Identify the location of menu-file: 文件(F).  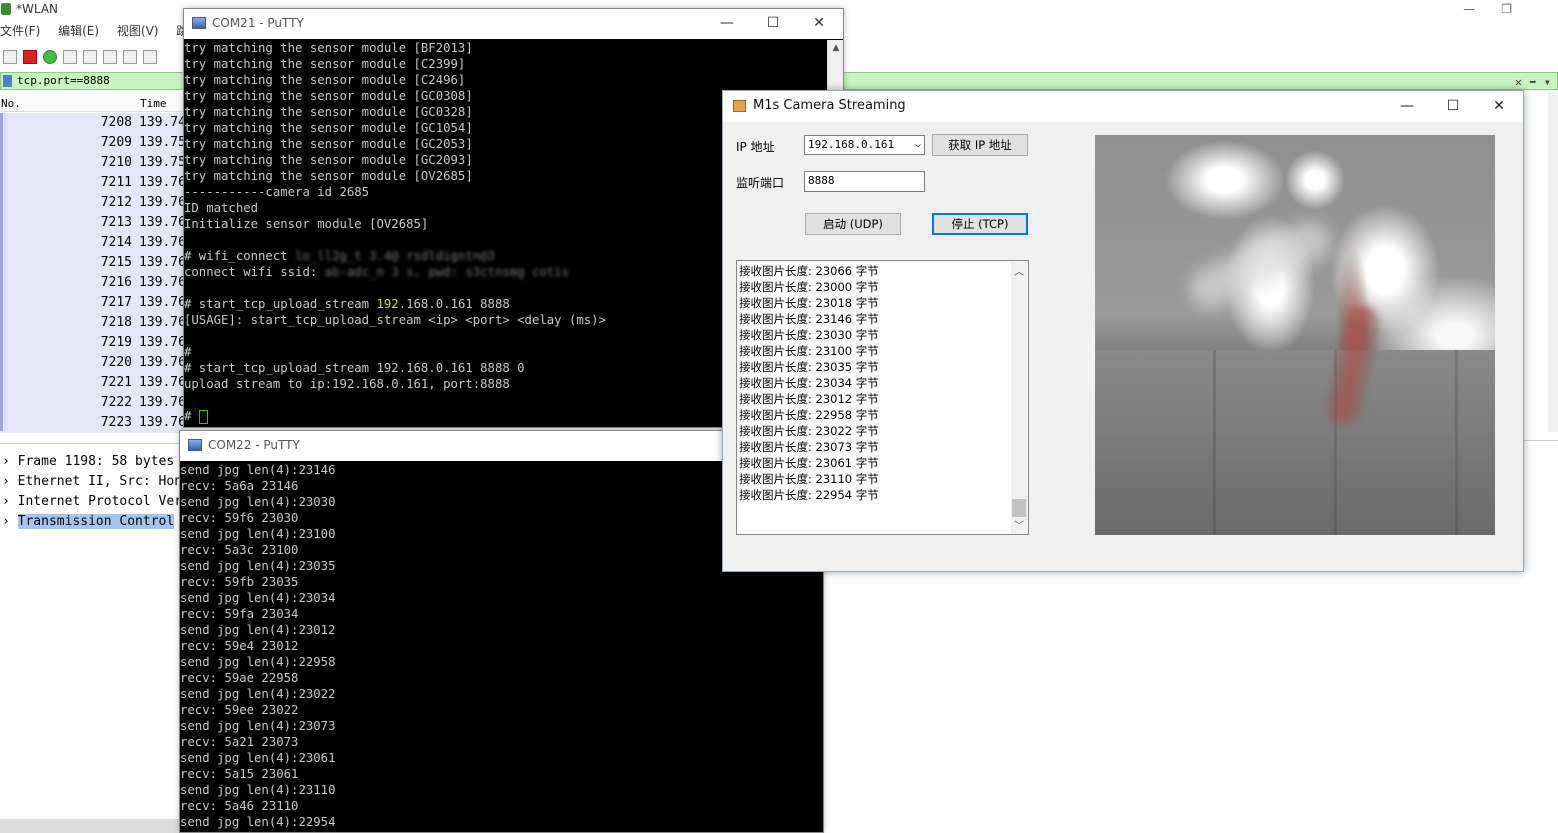
(20, 31).